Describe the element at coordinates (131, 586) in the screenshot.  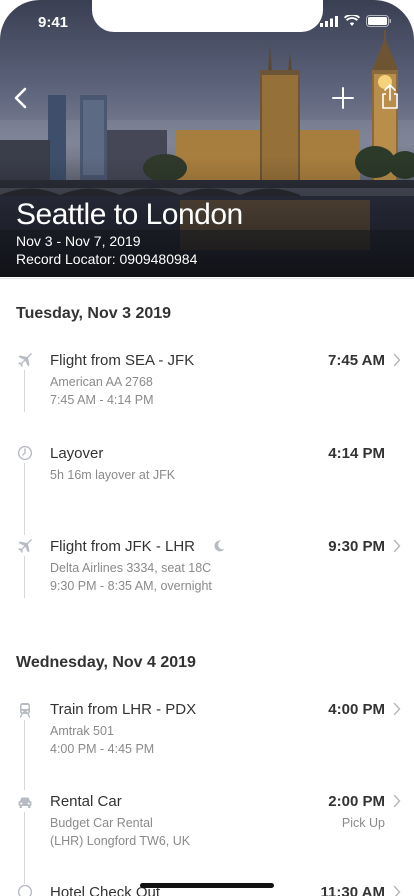
I see `item-detail: 9:30 PM - 8:35 AM, overnight` at that location.